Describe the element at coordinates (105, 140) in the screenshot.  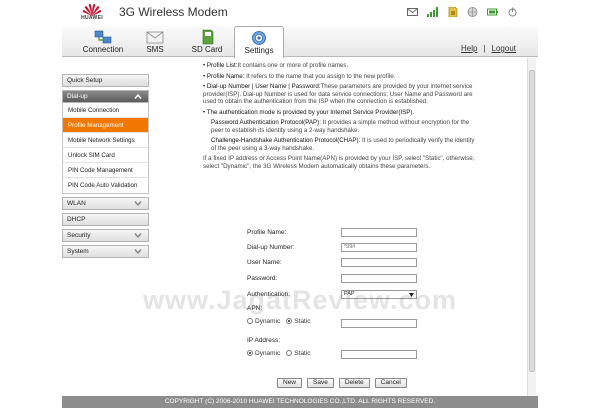
I see `sidebar-item-mobile-network-settings: Mobile Network Settings` at that location.